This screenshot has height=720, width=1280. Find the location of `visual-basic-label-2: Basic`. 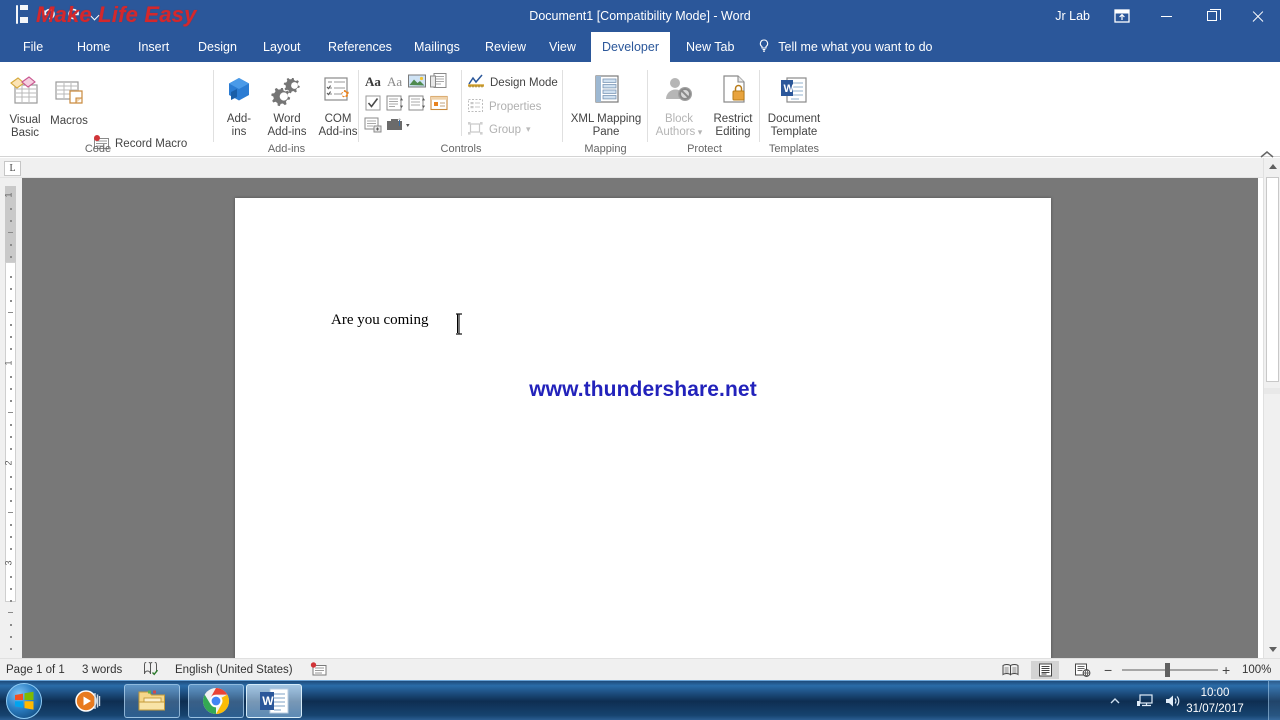

visual-basic-label-2: Basic is located at coordinates (25, 133).